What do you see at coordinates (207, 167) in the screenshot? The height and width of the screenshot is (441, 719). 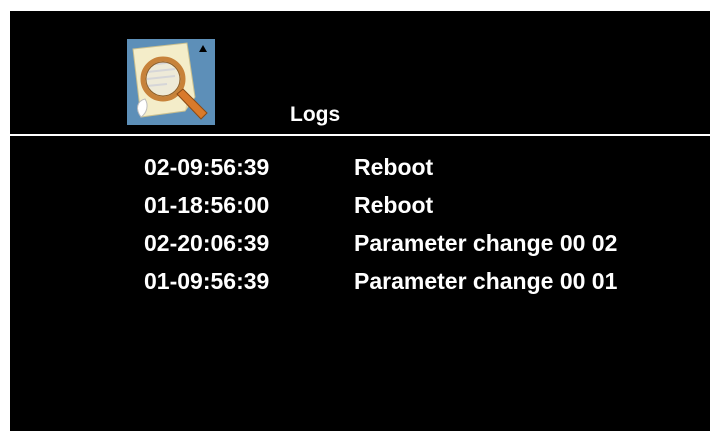 I see `log-timestamp: 02-09:56:39` at bounding box center [207, 167].